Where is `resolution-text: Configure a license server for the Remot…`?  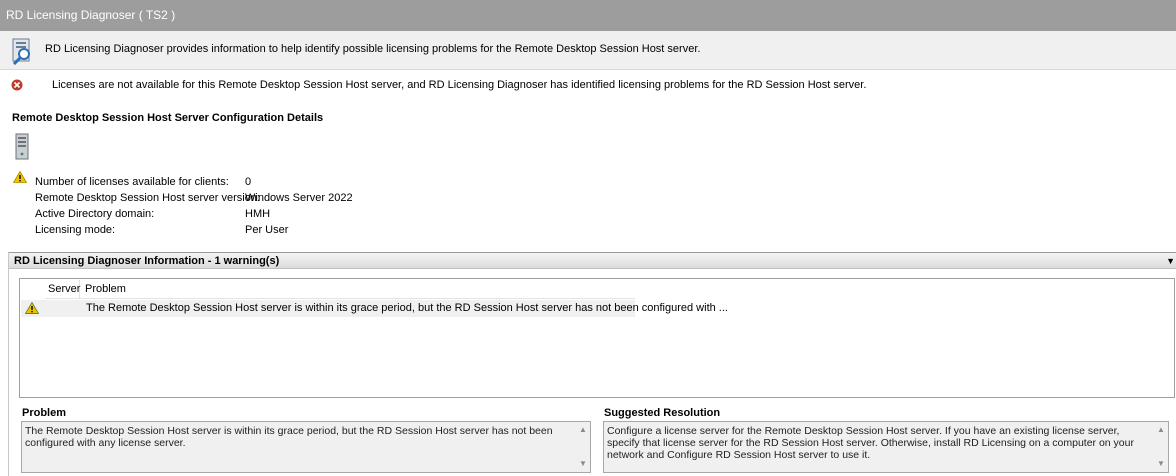 resolution-text: Configure a license server for the Remot… is located at coordinates (870, 443).